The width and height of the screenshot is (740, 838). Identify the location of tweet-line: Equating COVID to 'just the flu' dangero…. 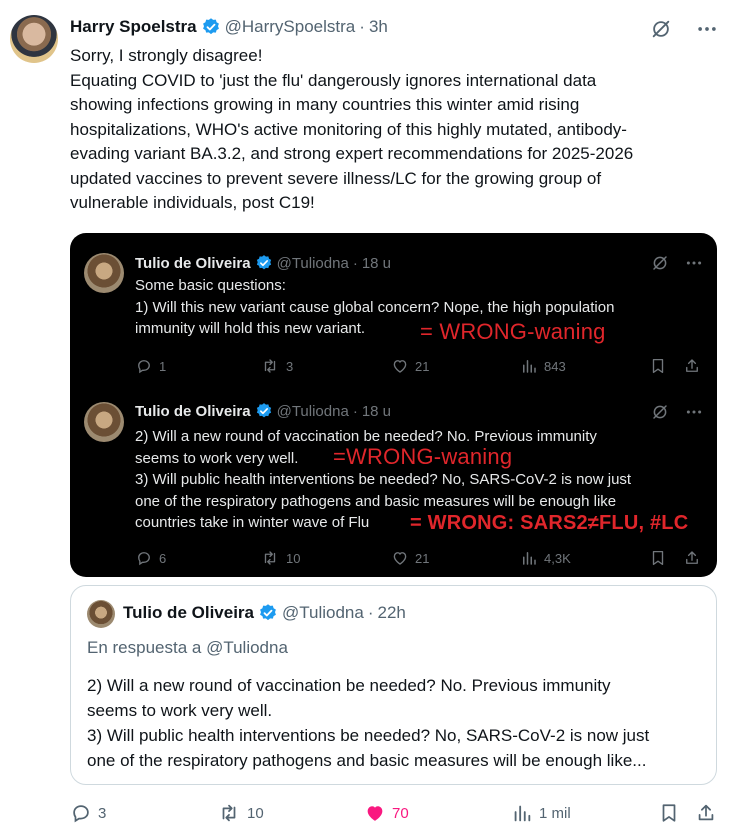
(333, 80).